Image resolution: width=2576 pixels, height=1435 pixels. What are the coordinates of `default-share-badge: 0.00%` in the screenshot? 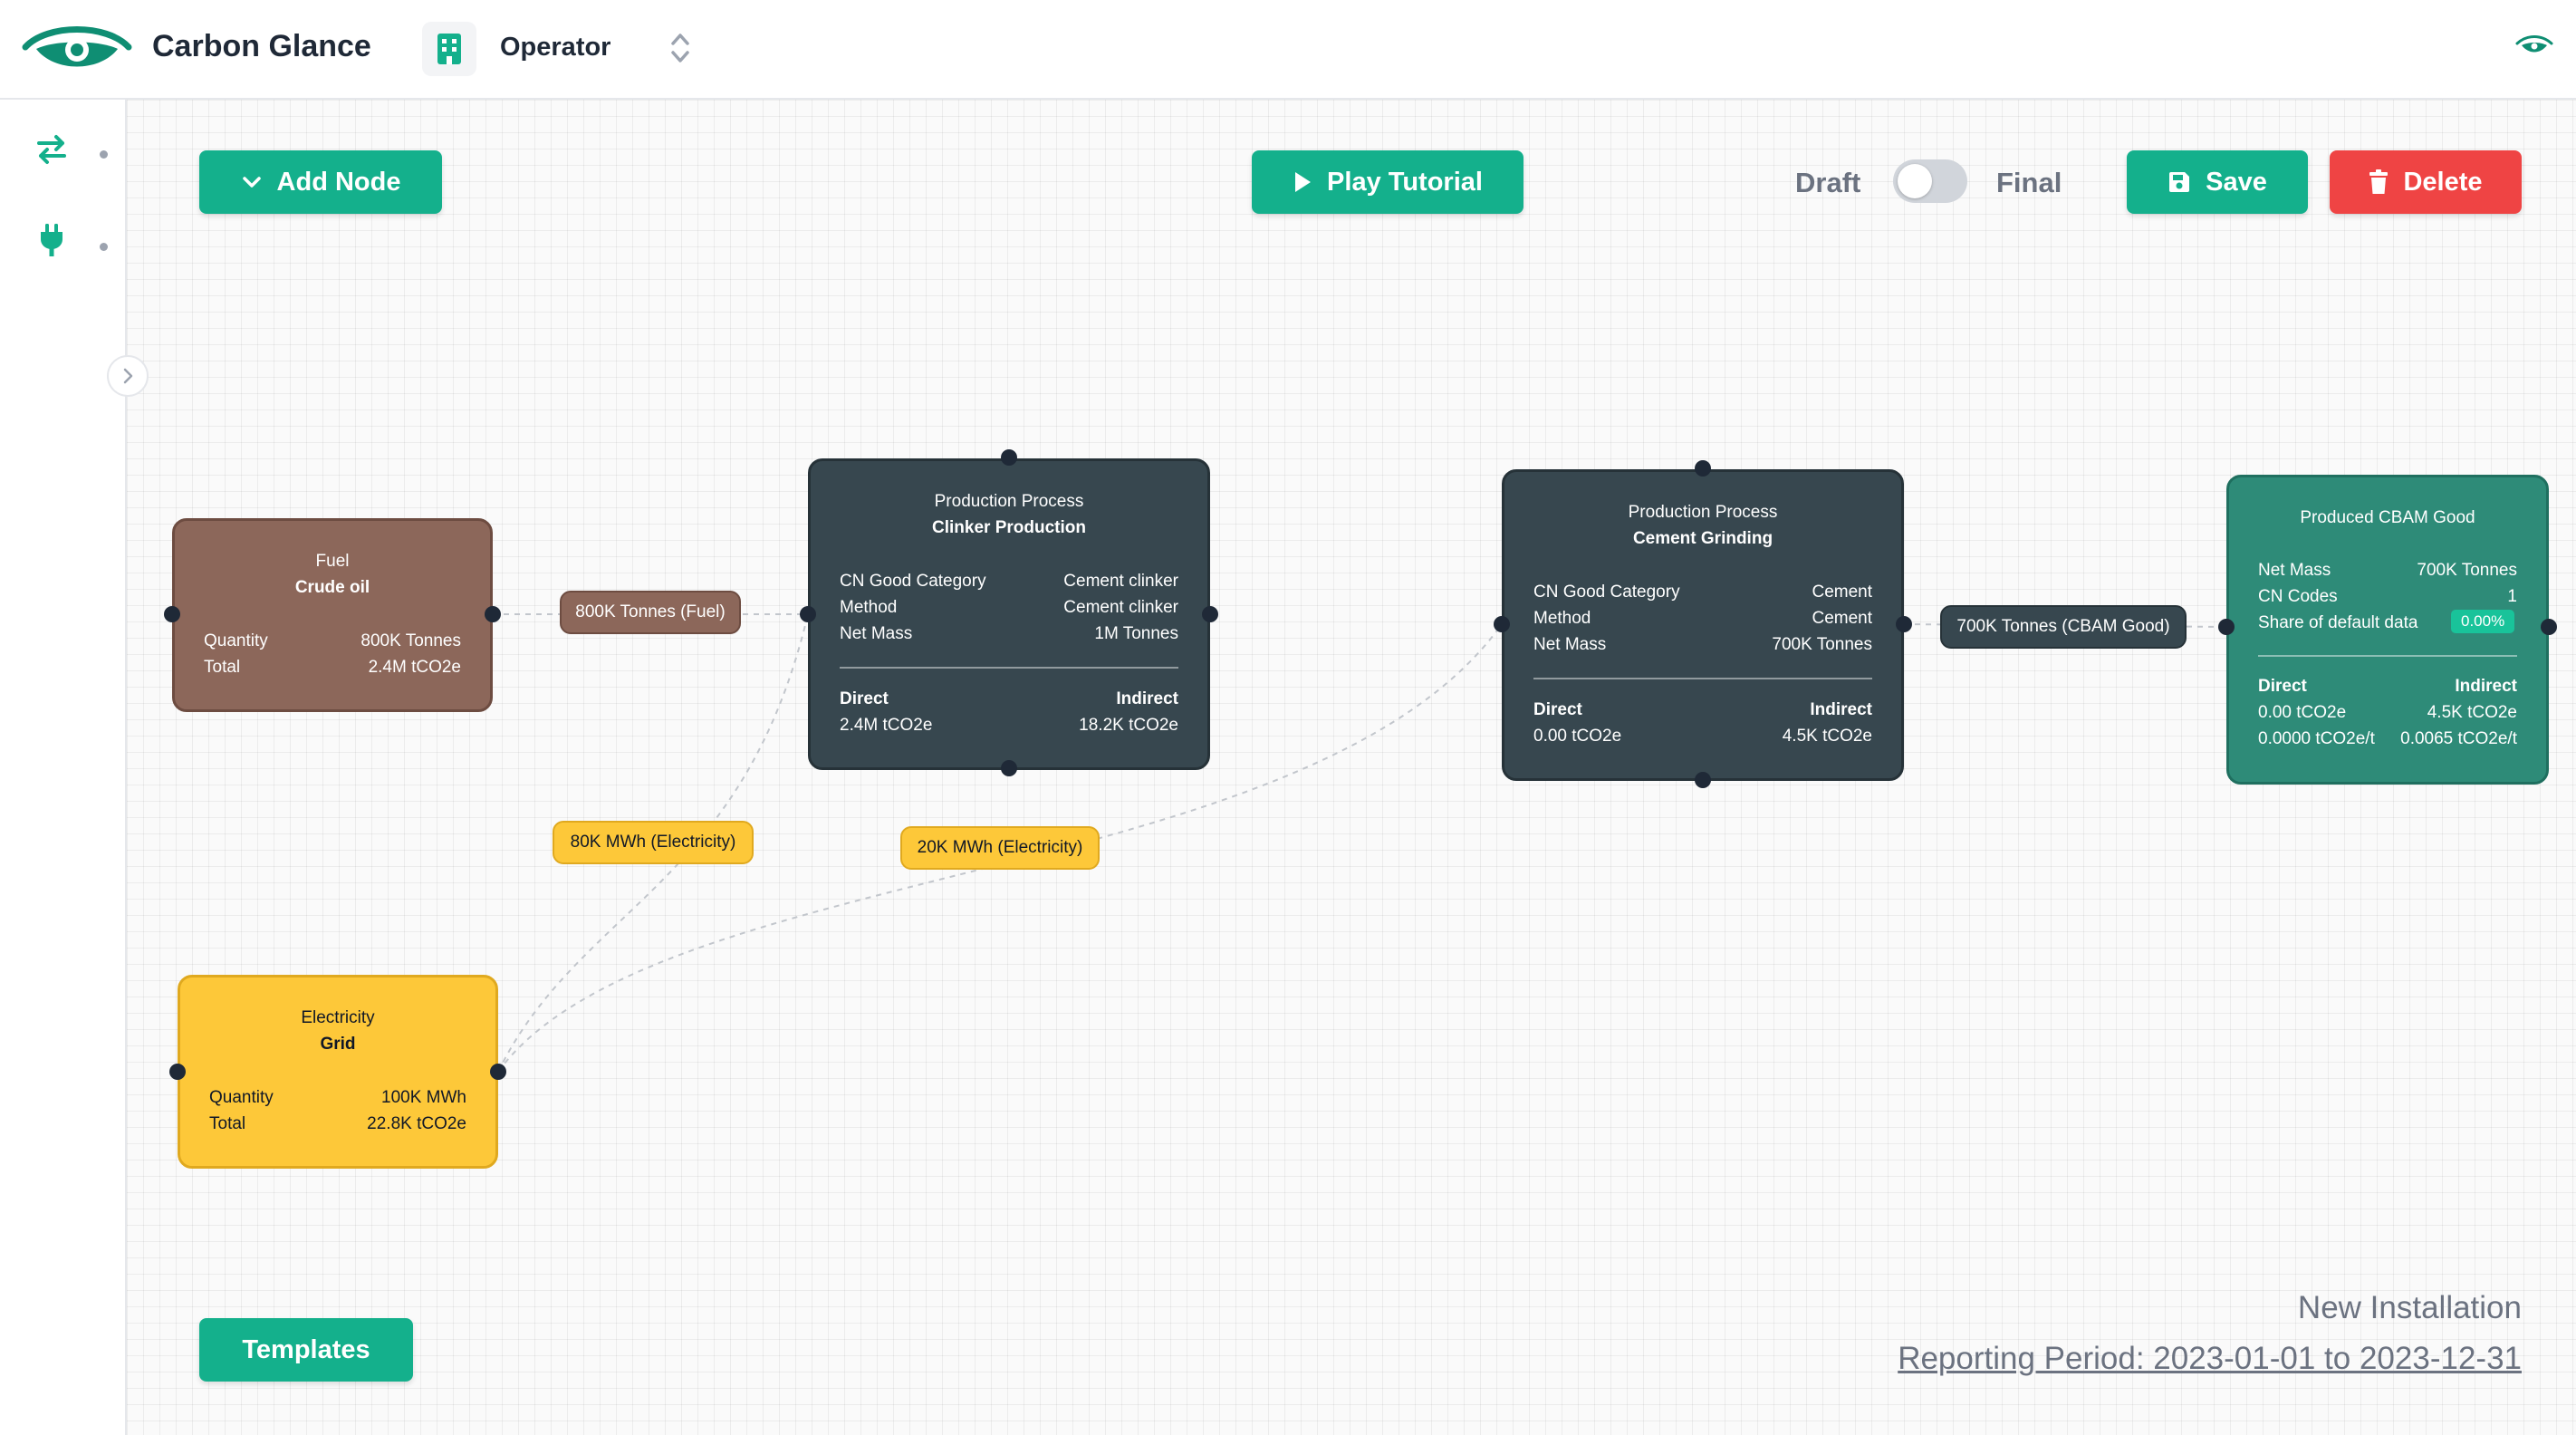 It's located at (2483, 621).